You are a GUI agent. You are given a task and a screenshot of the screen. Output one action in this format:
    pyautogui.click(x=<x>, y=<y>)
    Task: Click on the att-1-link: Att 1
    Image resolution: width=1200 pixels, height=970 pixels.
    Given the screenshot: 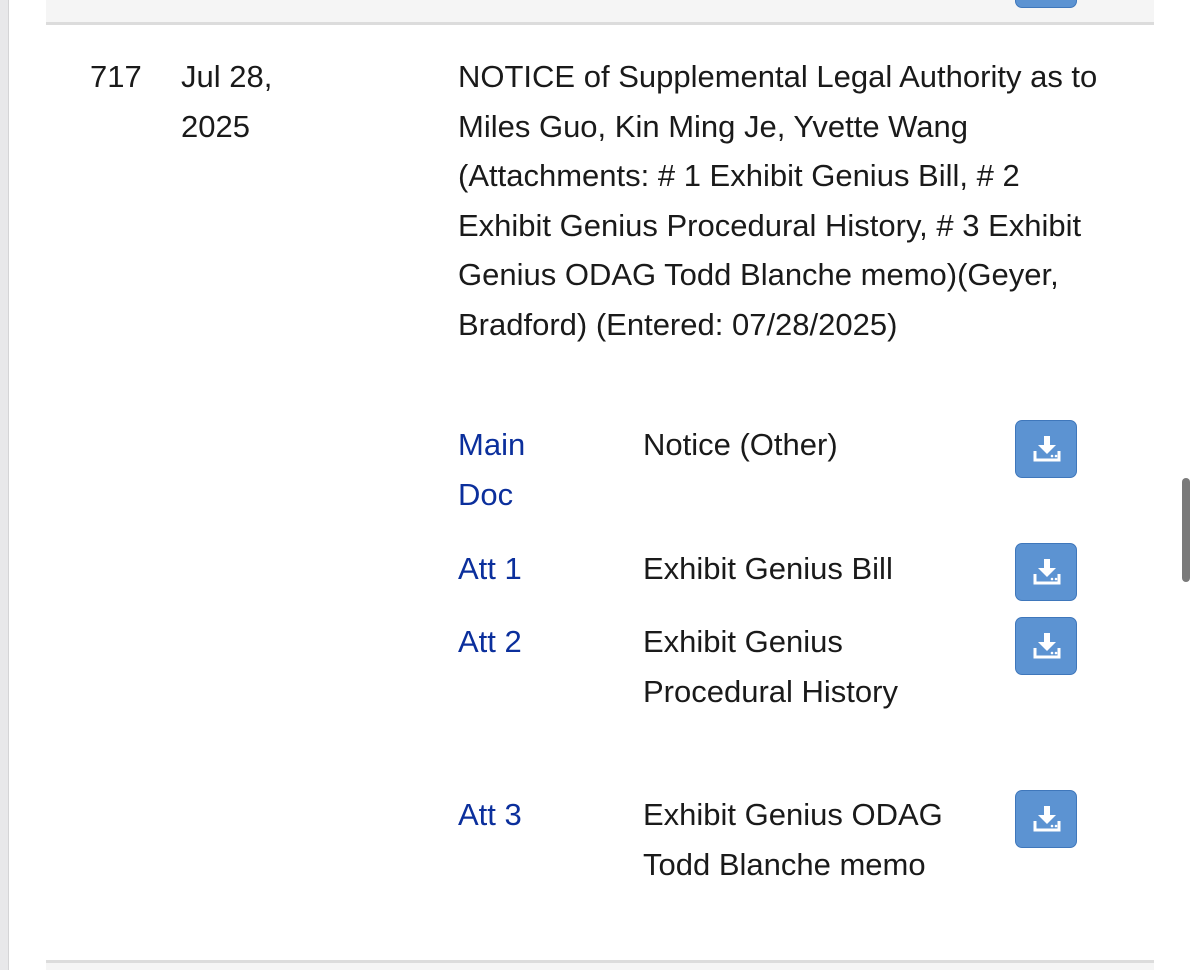 What is the action you would take?
    pyautogui.click(x=518, y=569)
    